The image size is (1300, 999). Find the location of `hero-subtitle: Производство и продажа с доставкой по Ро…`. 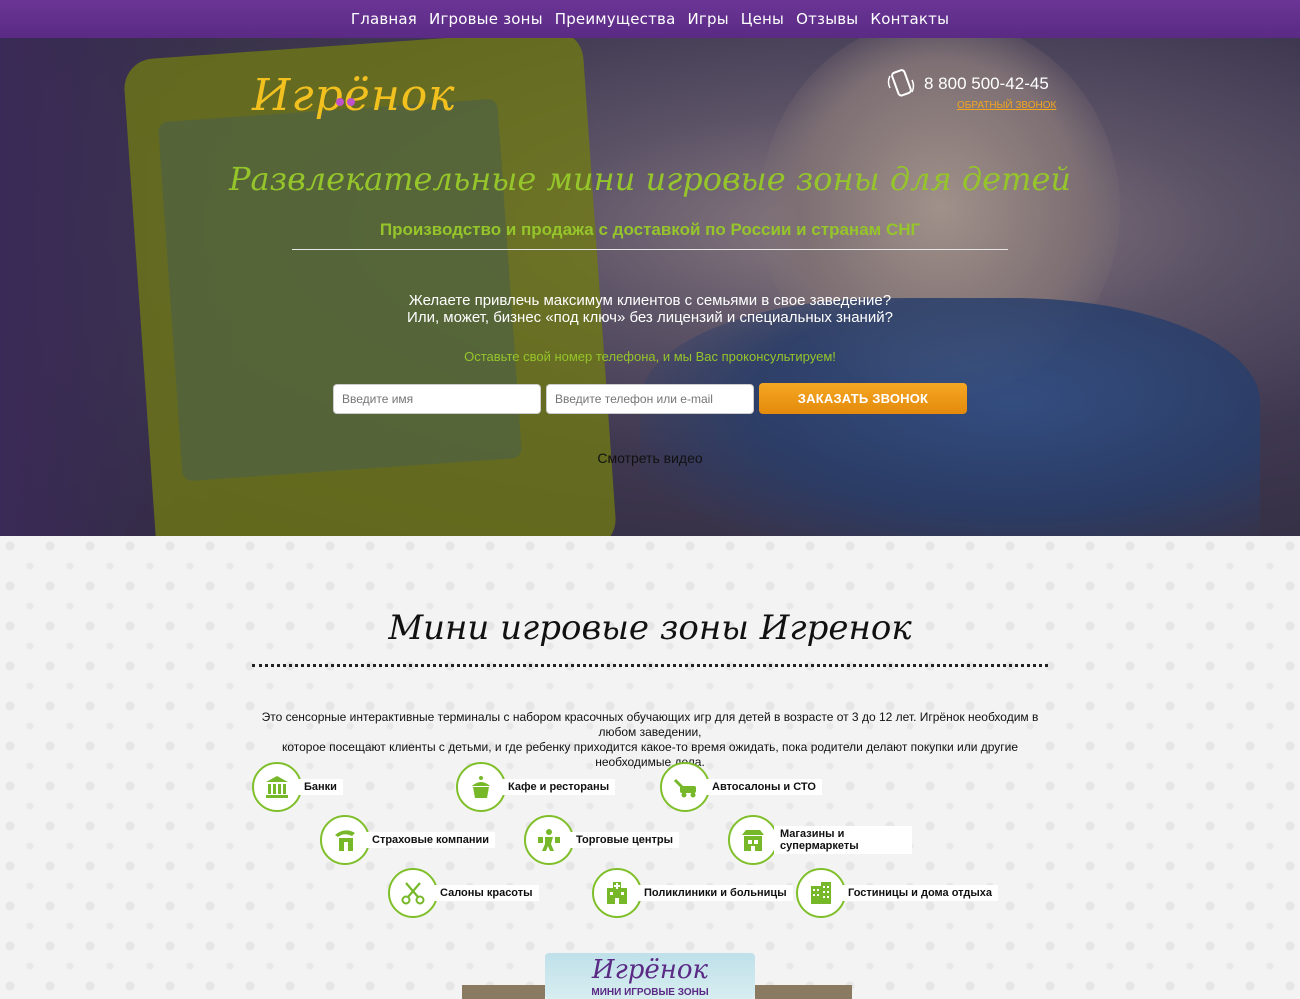

hero-subtitle: Производство и продажа с доставкой по Ро… is located at coordinates (650, 229).